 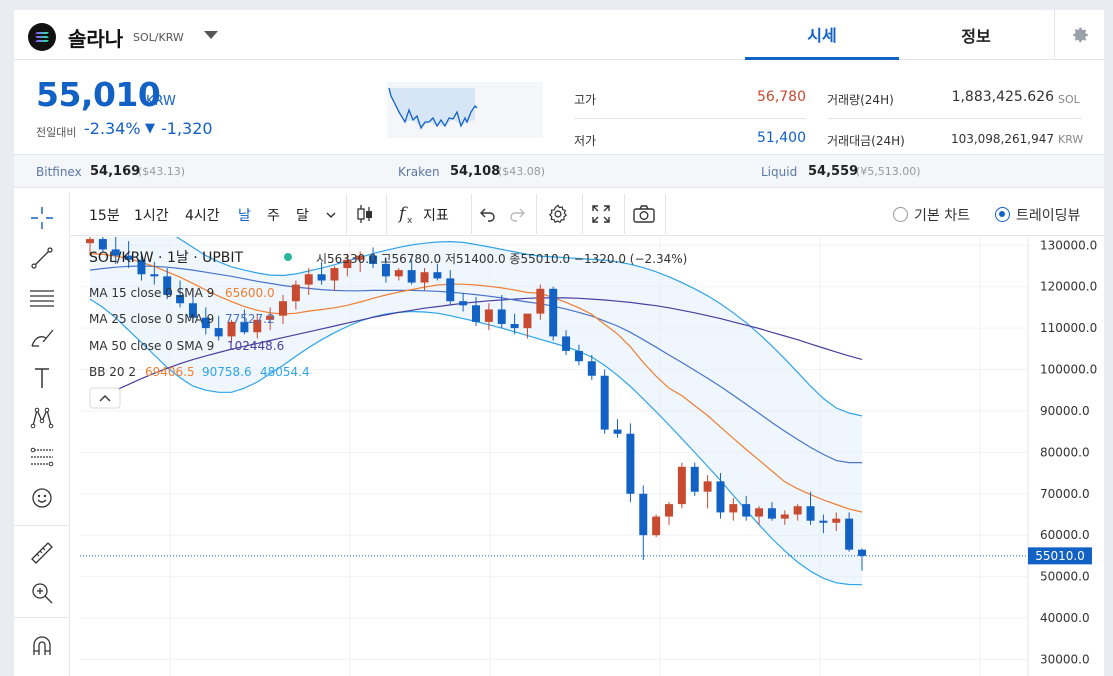 I want to click on current-price-tag: 55010.0, so click(x=1060, y=556).